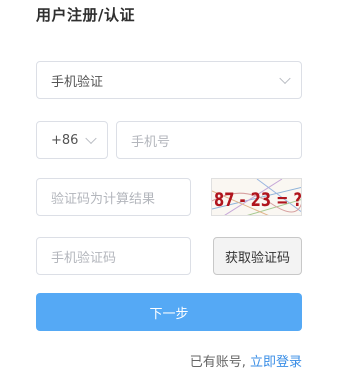  I want to click on captcha-input: 验证码为计算结果, so click(113, 197).